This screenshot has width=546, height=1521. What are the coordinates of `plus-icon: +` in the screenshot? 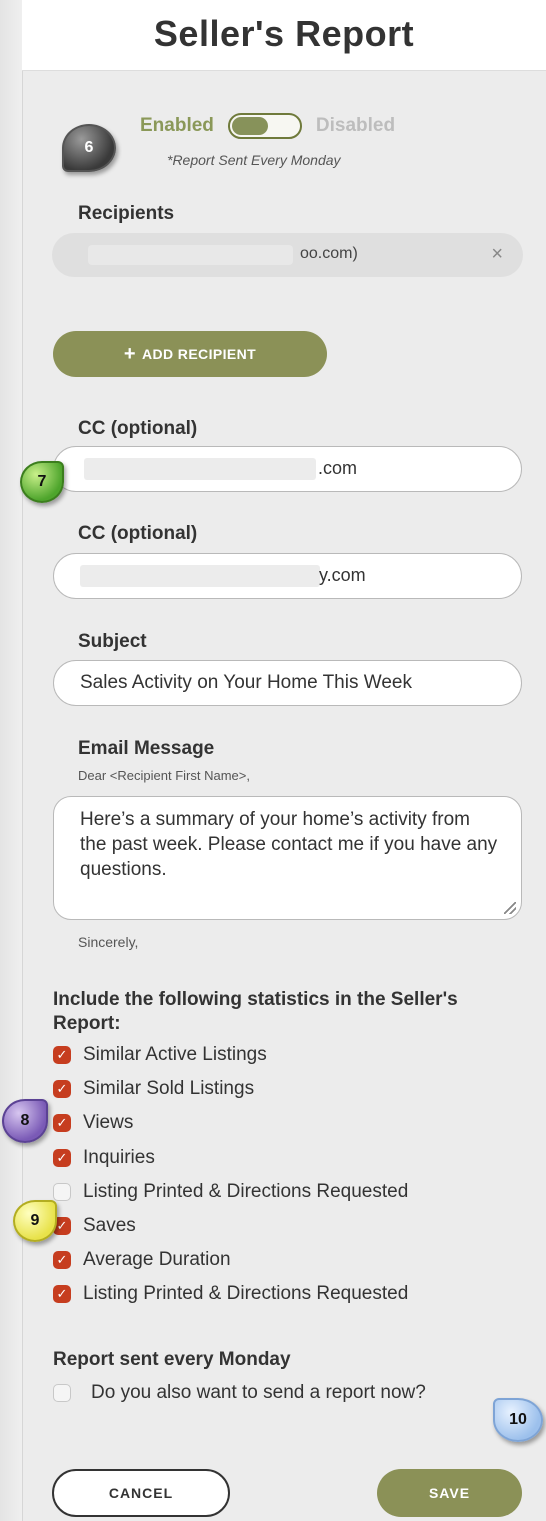 It's located at (129, 353).